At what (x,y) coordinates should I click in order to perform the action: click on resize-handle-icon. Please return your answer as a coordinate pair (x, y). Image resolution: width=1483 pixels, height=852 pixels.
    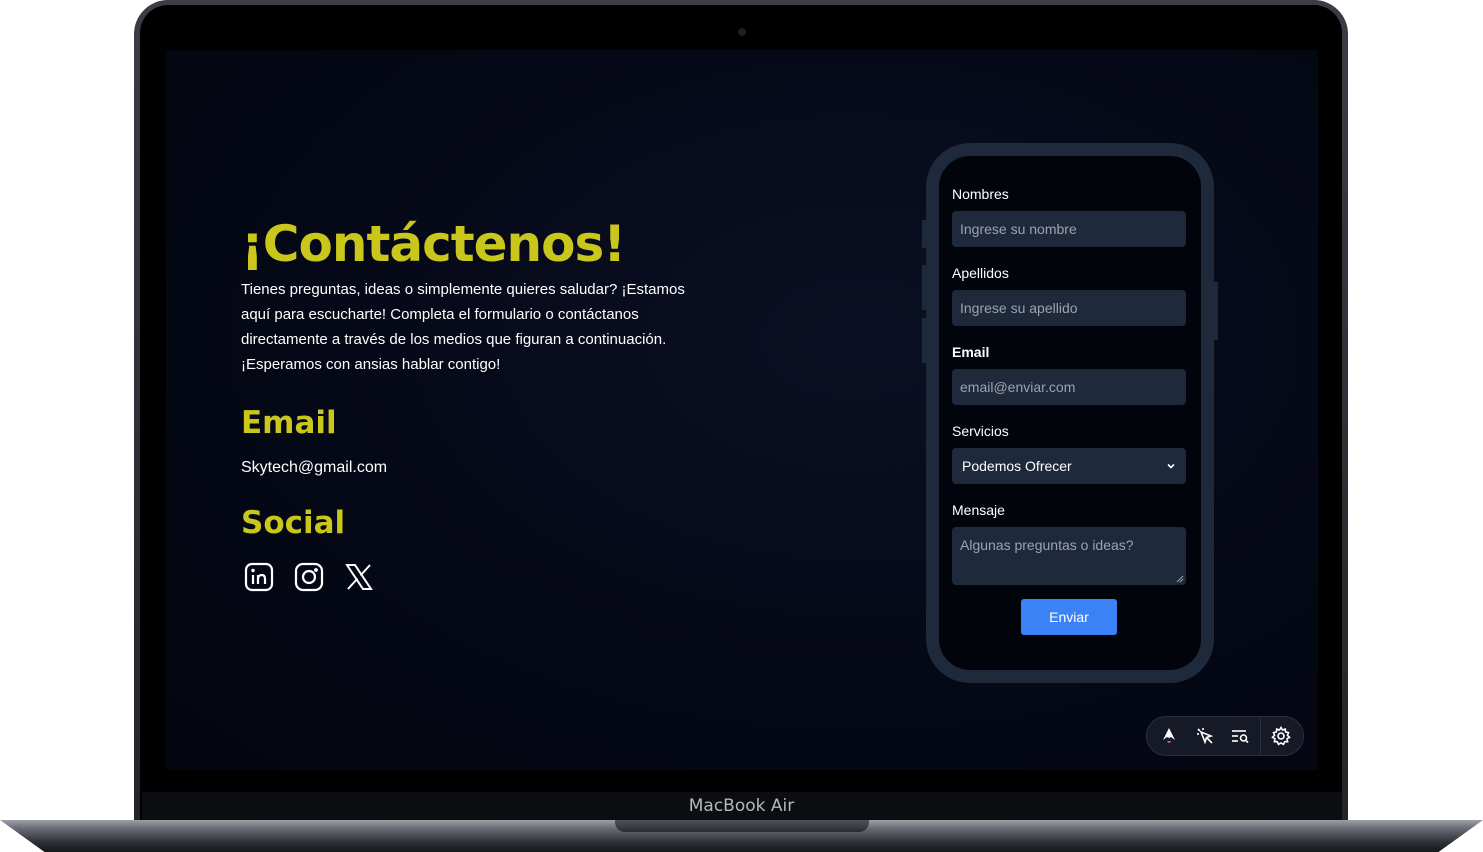
    Looking at the image, I should click on (1180, 579).